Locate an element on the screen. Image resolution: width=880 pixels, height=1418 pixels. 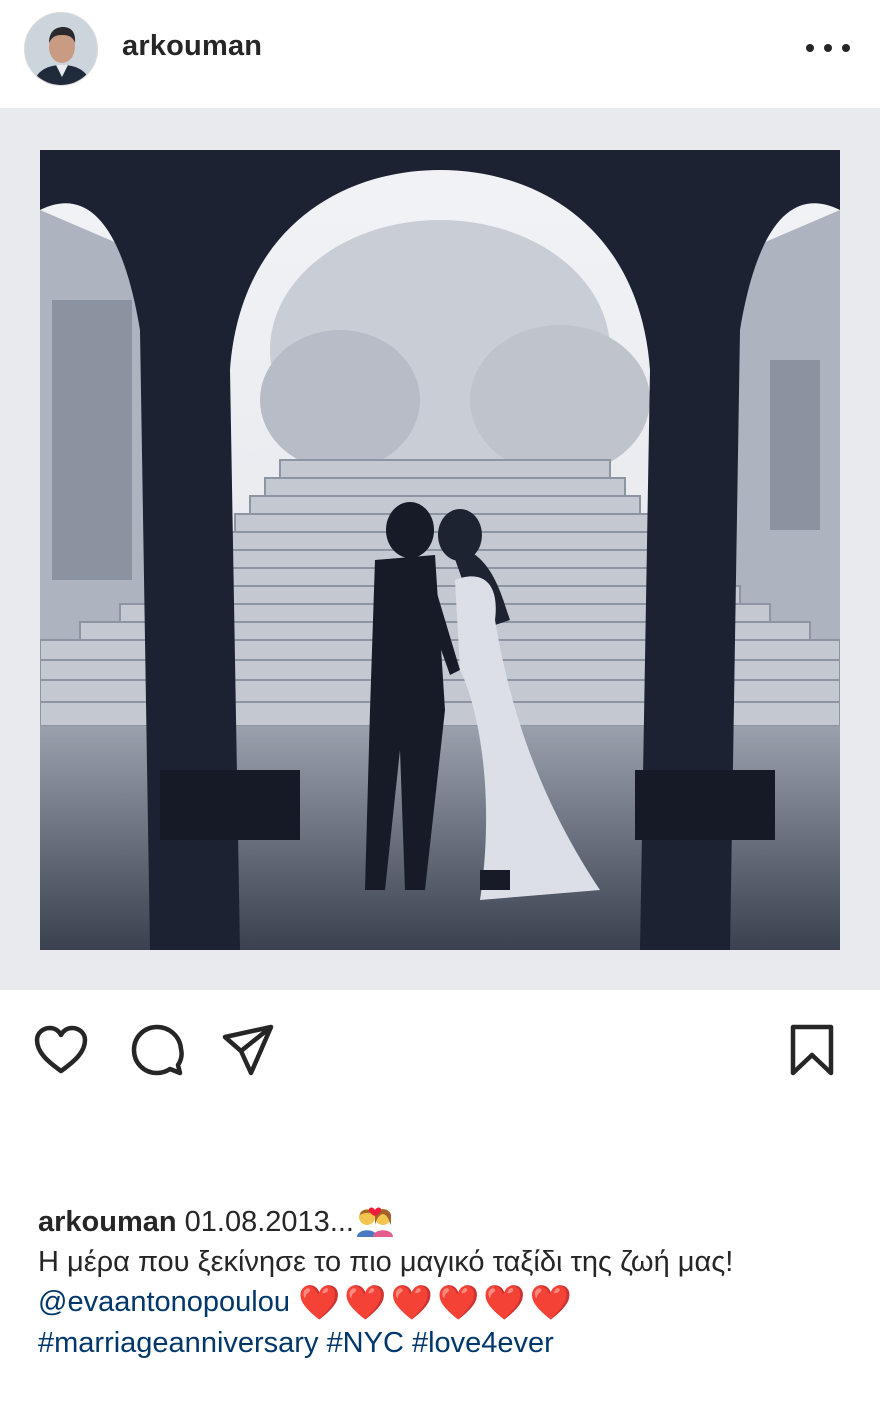
post-actions is located at coordinates (440, 1050).